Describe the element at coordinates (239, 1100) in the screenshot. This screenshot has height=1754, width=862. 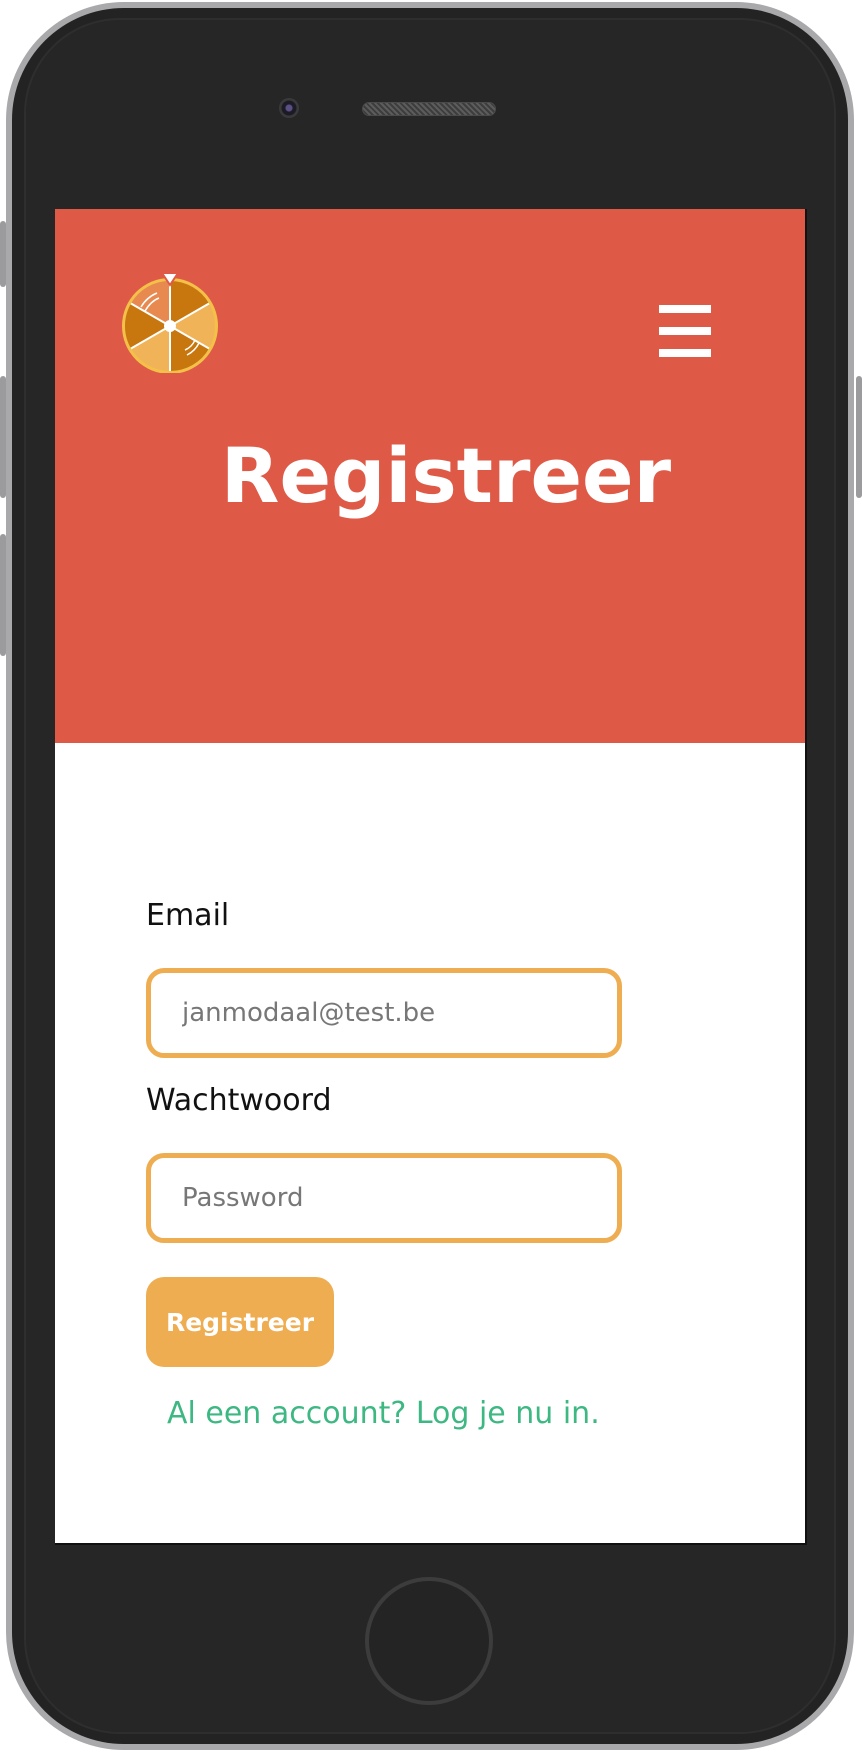
I see `password-label: Wachtwoord` at that location.